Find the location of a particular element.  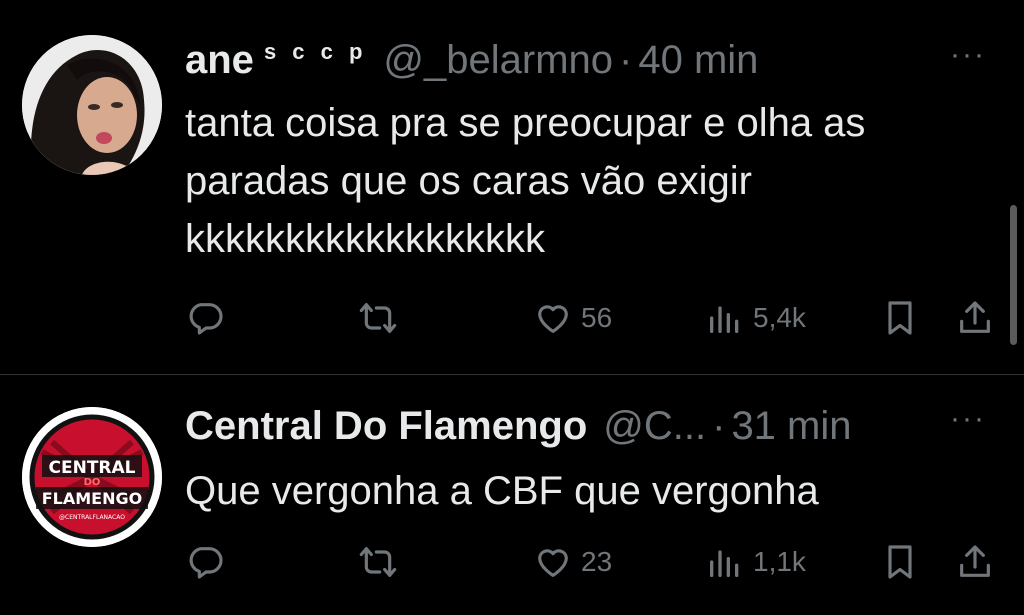

timestamp: 31 min is located at coordinates (791, 426).